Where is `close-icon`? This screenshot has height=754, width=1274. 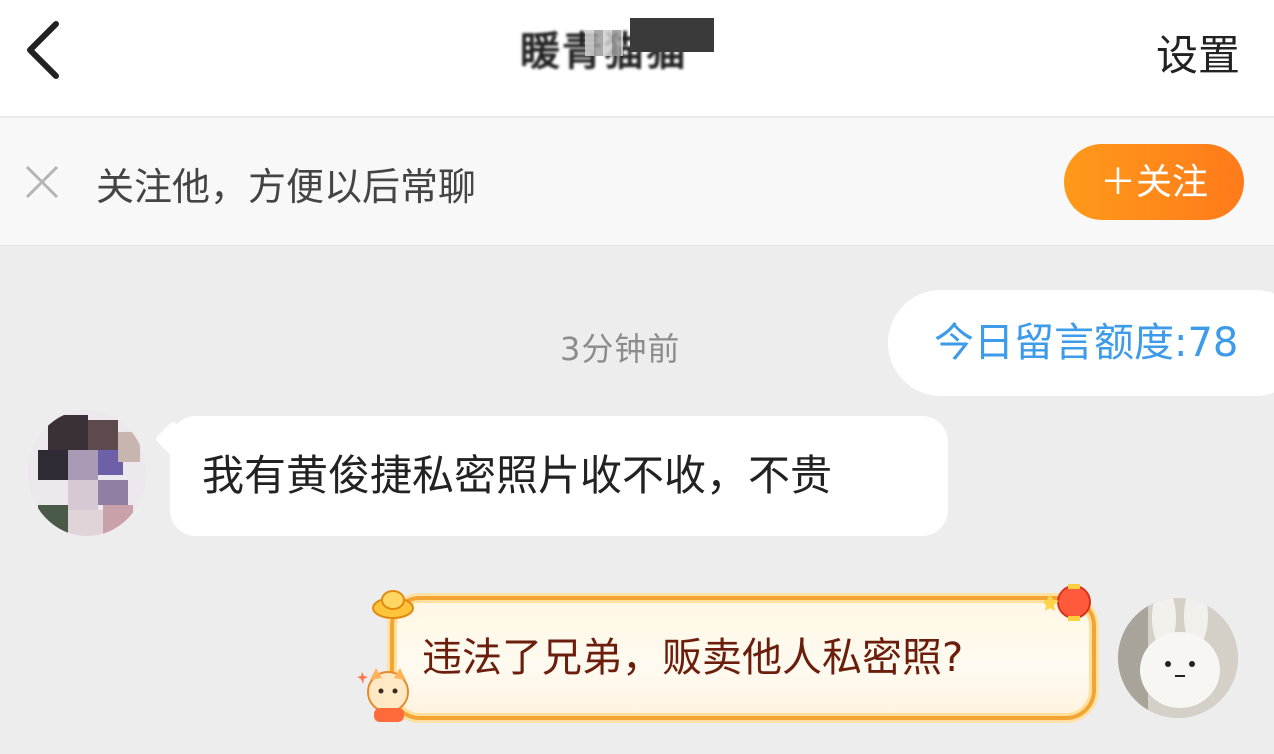
close-icon is located at coordinates (42, 182).